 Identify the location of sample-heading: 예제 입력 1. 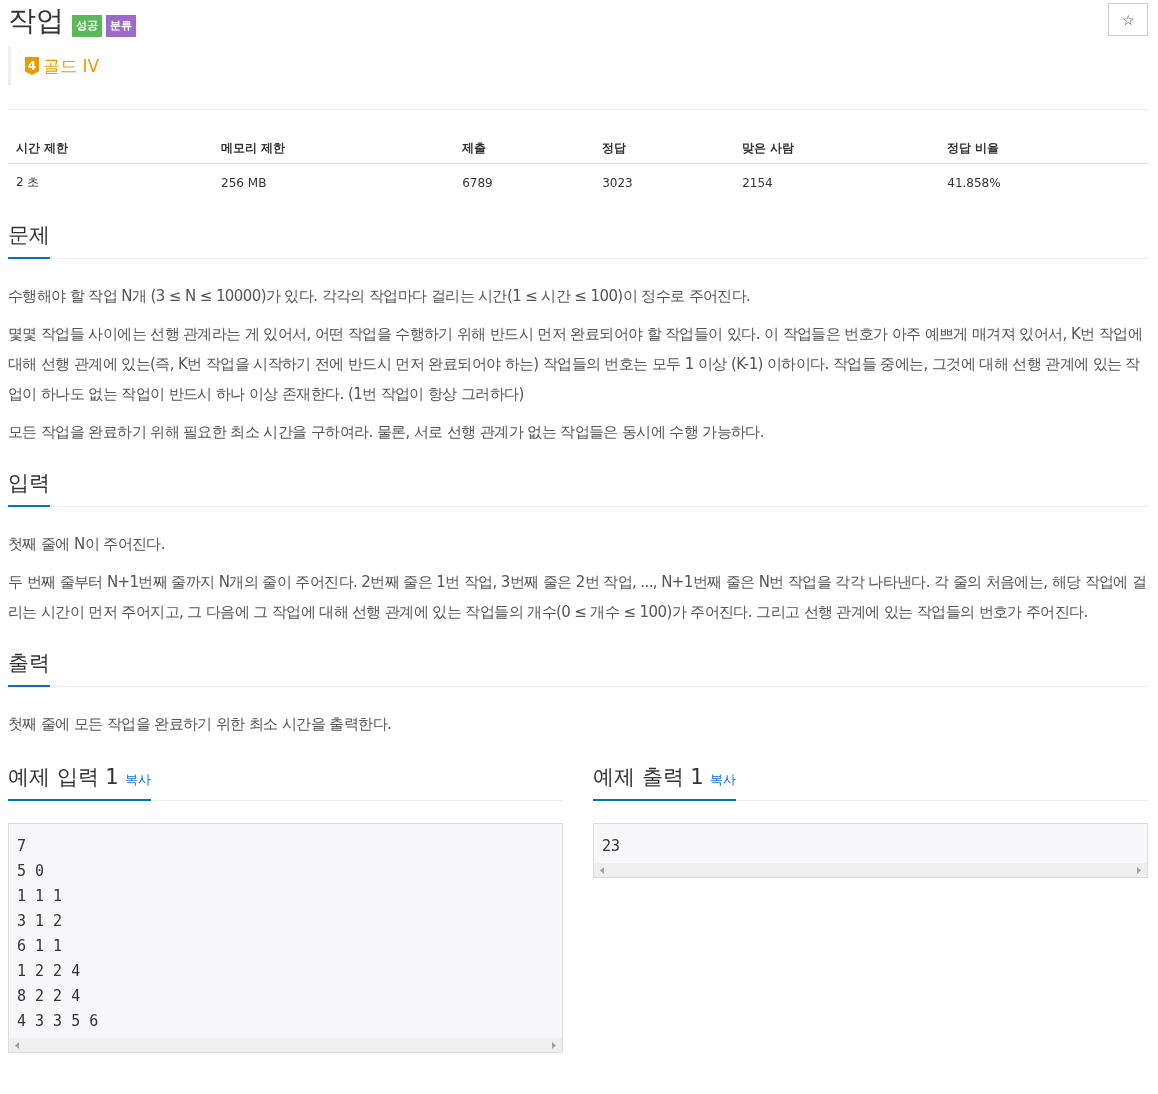
(63, 777).